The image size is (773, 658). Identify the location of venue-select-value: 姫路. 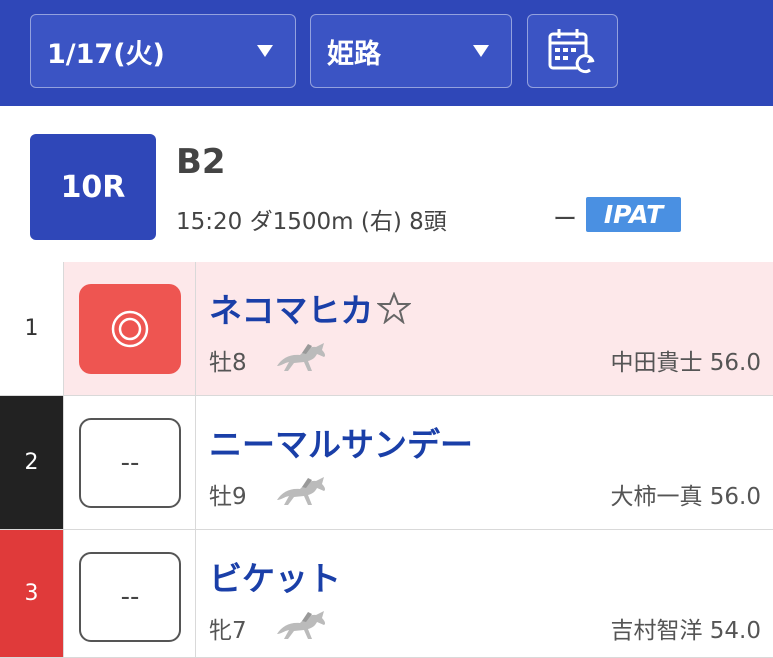
(354, 54).